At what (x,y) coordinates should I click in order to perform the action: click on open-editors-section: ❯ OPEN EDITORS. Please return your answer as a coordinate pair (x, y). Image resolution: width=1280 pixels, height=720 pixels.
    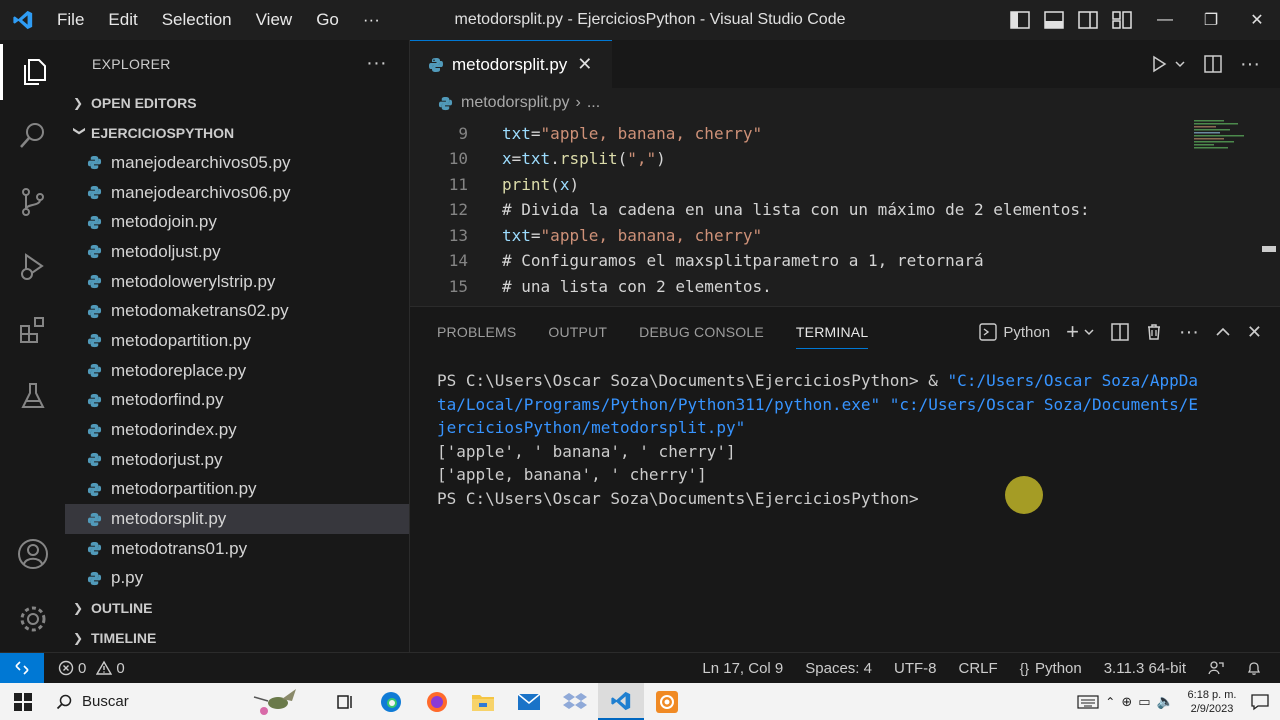
    Looking at the image, I should click on (237, 103).